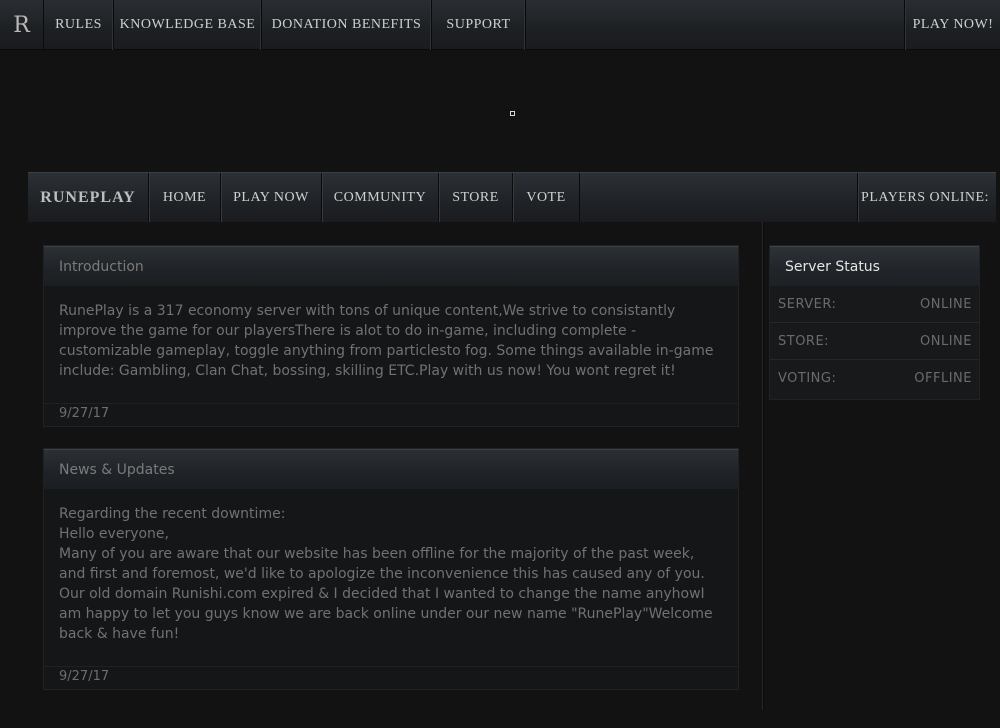 This screenshot has height=728, width=1000. What do you see at coordinates (804, 341) in the screenshot?
I see `status-label: STORE:` at bounding box center [804, 341].